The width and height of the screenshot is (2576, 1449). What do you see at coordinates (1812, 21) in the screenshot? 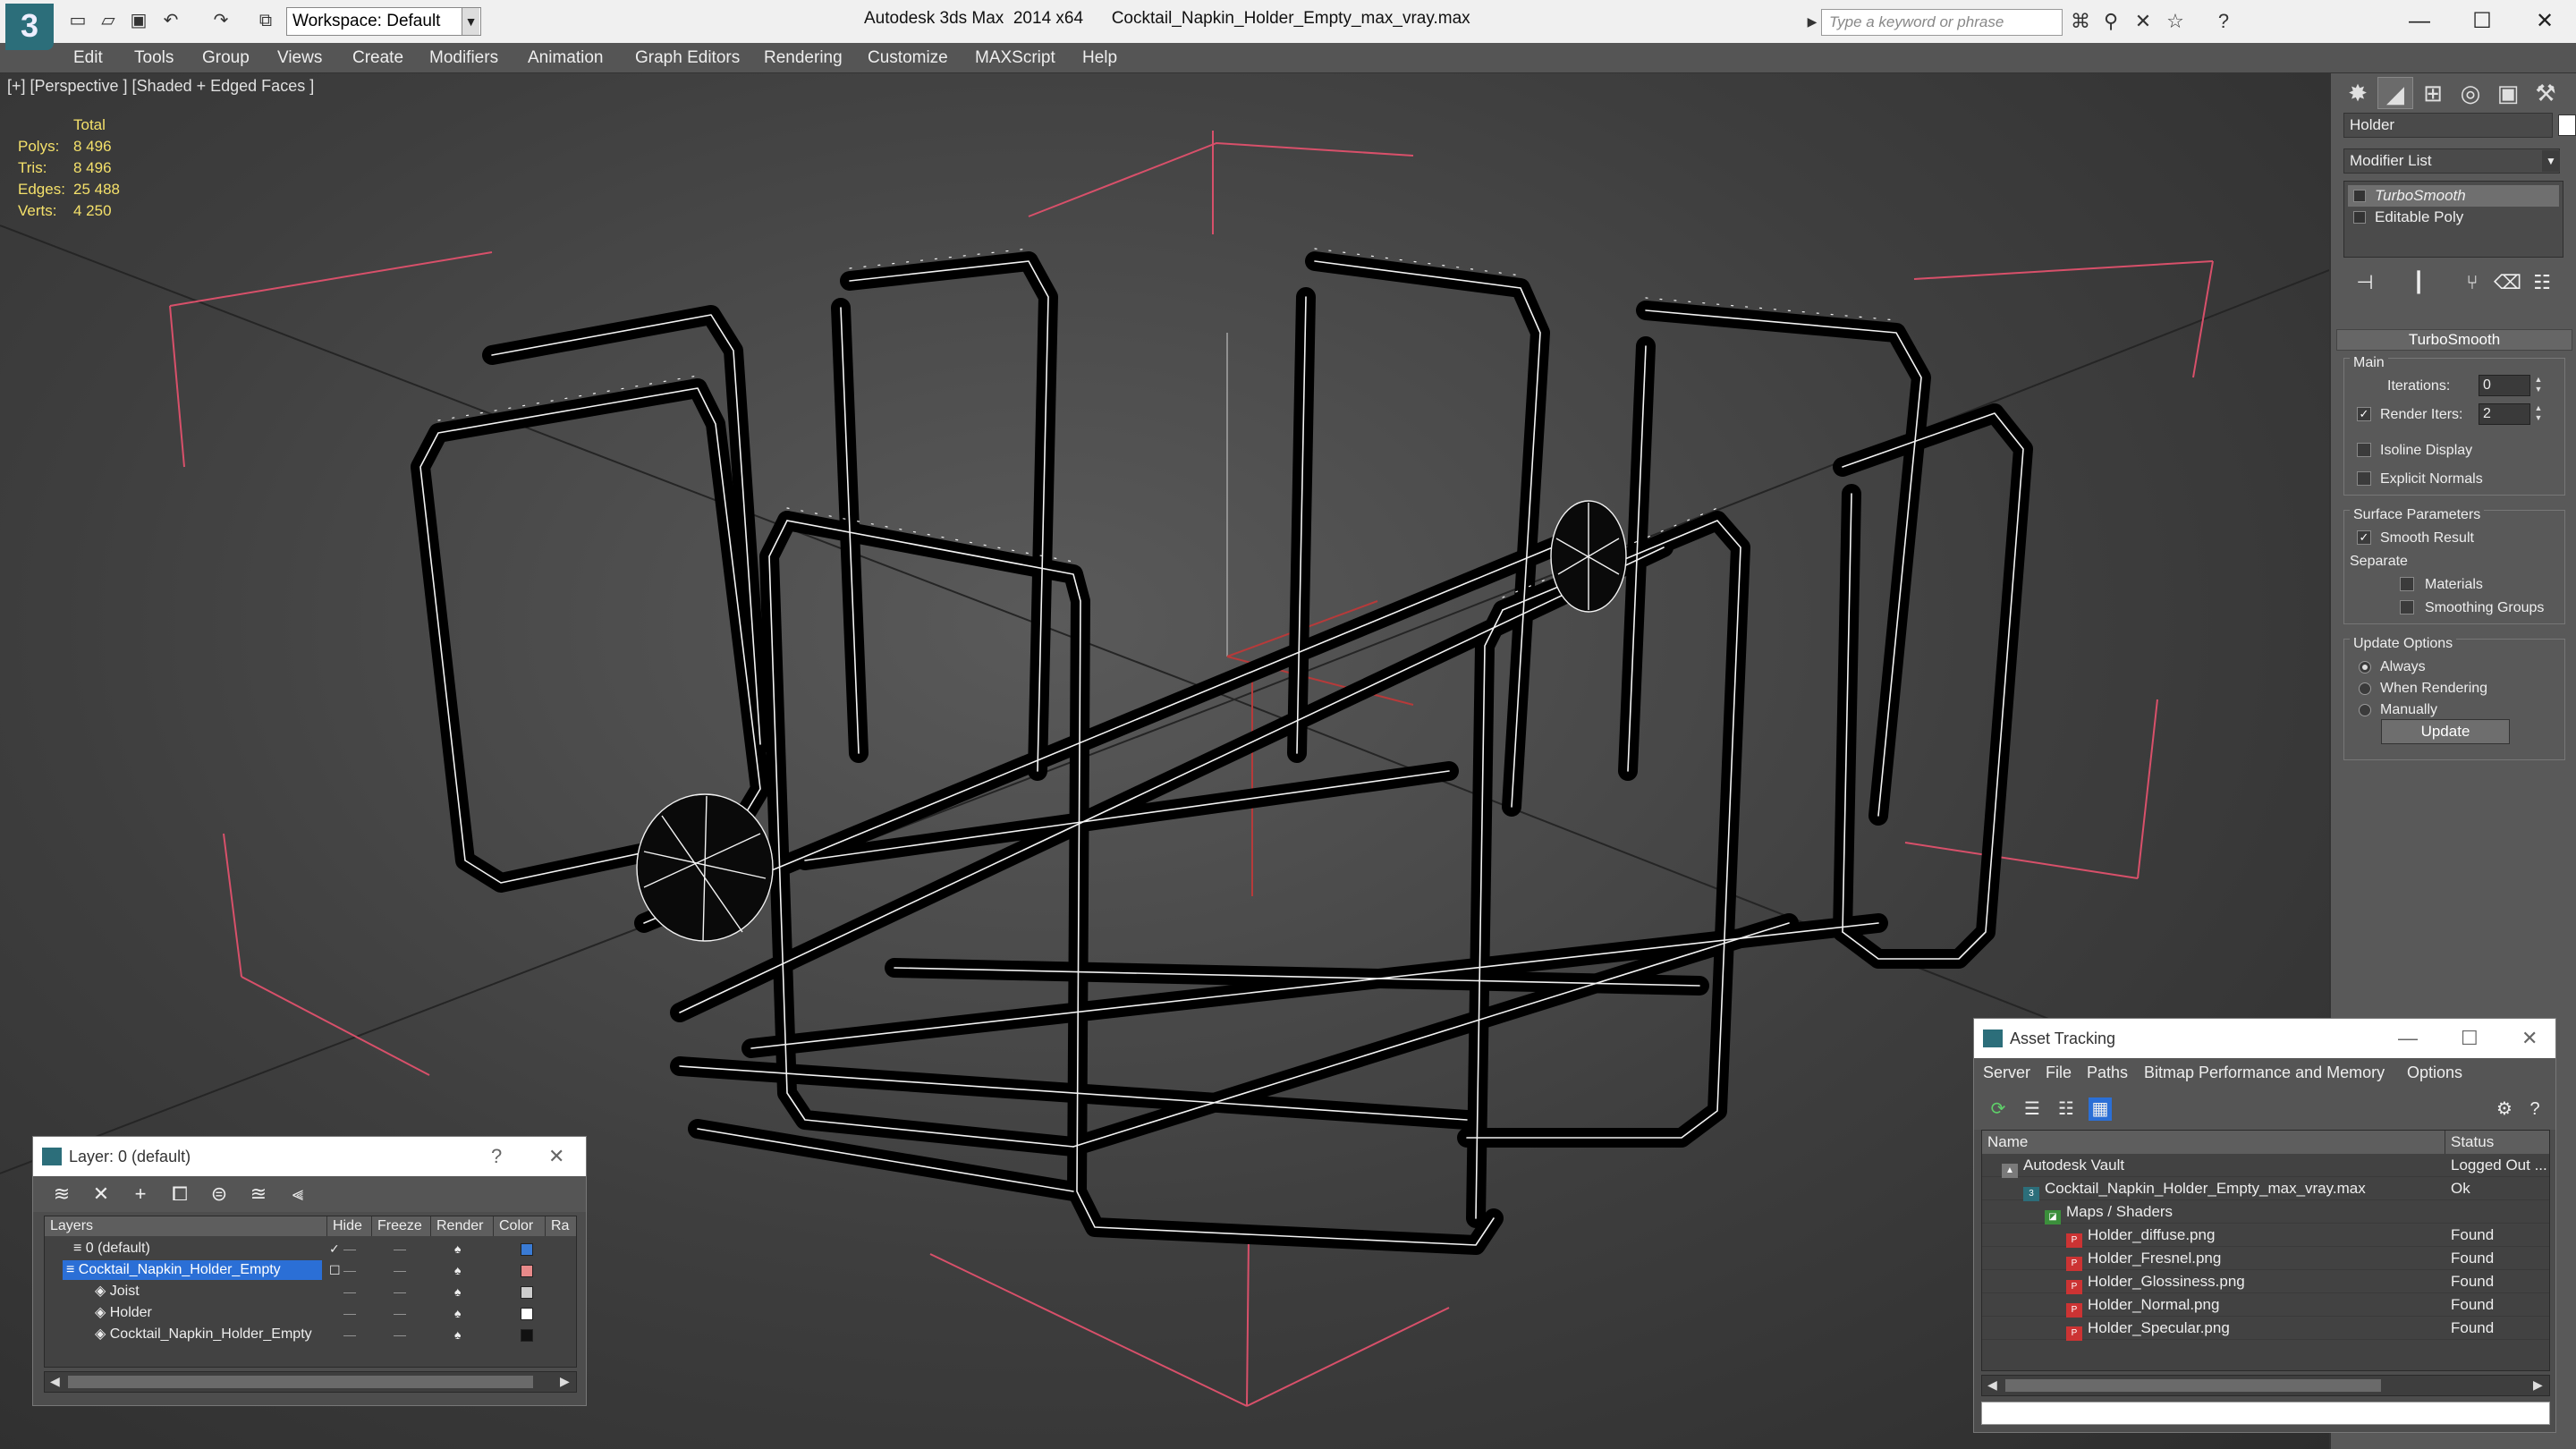
I see `expand-search-icon: ▶` at bounding box center [1812, 21].